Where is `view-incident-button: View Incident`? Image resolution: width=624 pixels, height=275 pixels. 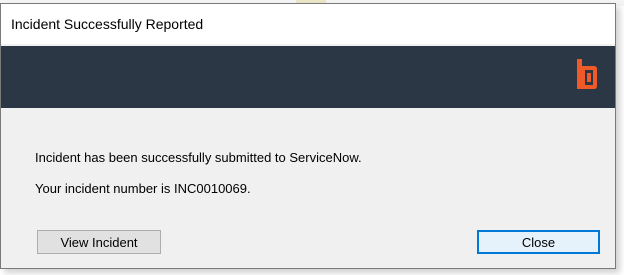 view-incident-button: View Incident is located at coordinates (99, 242).